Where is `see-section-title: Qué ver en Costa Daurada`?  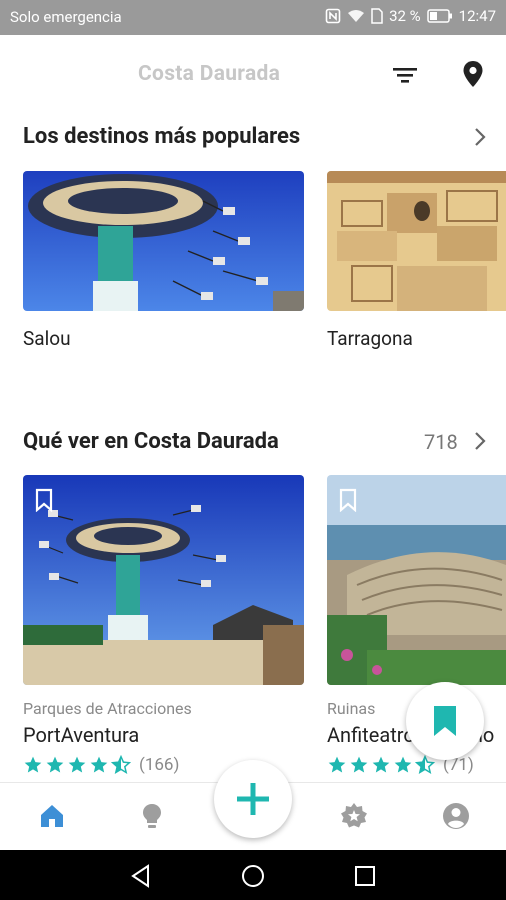 see-section-title: Qué ver en Costa Daurada is located at coordinates (151, 441).